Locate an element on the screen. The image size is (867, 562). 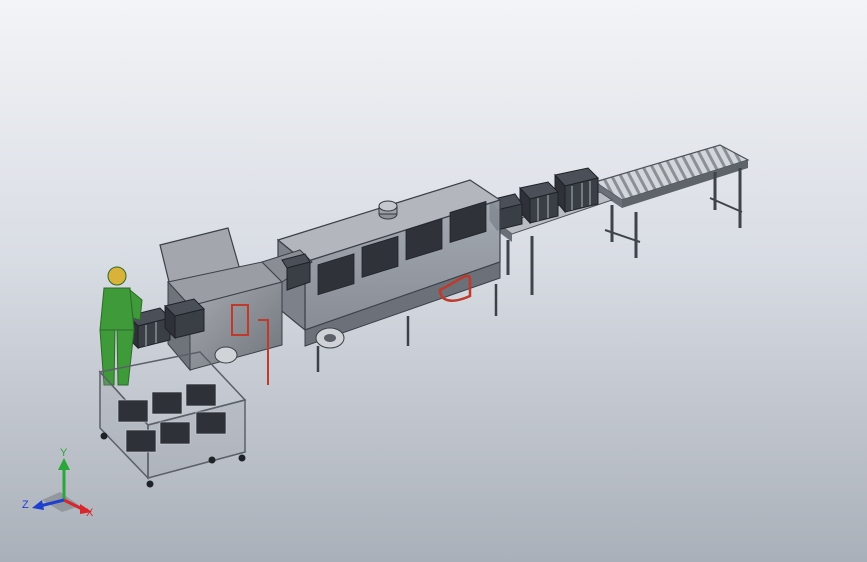
y-axis-label: Y is located at coordinates (64, 453).